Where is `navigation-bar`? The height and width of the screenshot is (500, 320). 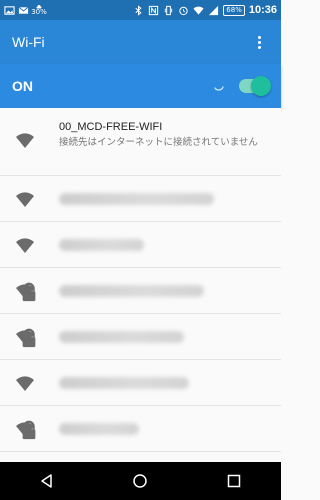
navigation-bar is located at coordinates (140, 481).